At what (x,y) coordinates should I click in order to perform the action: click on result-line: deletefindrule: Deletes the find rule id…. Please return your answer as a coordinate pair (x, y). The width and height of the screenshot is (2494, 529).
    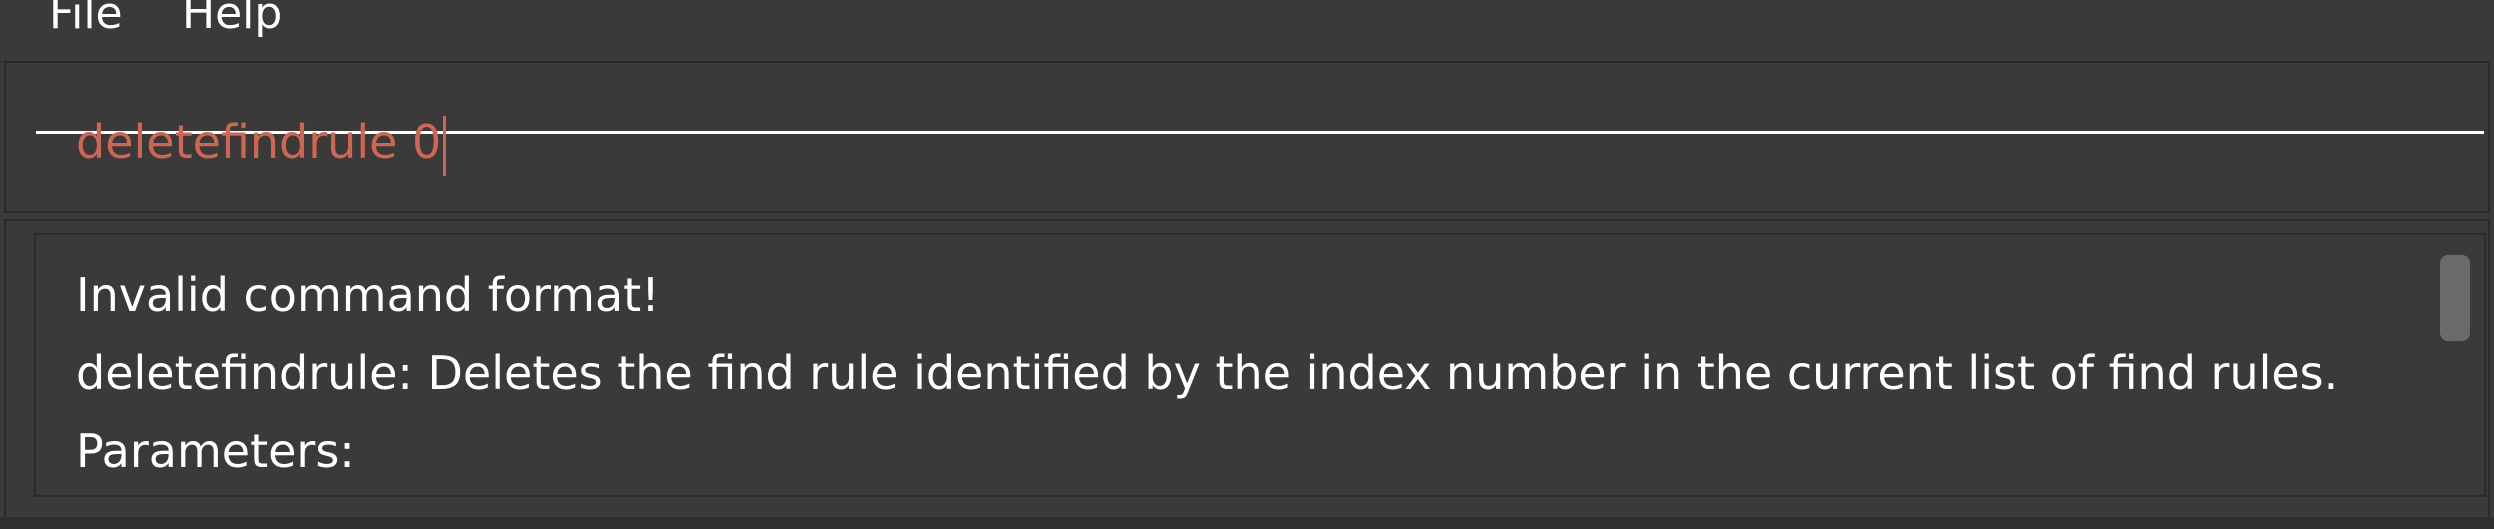
    Looking at the image, I should click on (1207, 373).